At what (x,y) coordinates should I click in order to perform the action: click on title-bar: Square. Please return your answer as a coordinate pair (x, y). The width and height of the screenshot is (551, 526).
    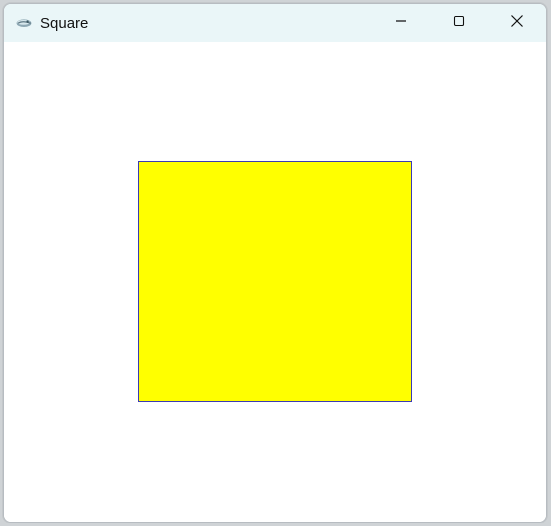
    Looking at the image, I should click on (275, 23).